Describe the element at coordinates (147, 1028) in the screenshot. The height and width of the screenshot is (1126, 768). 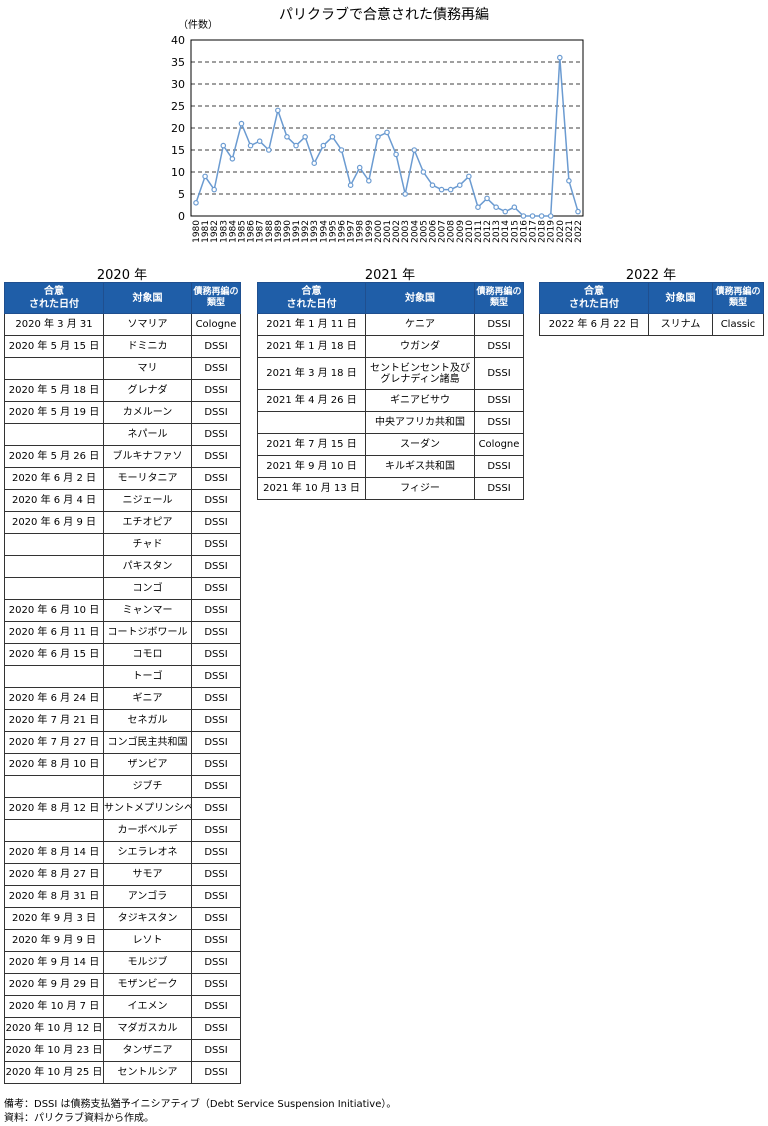
I see `country-cell: マダガスカル` at that location.